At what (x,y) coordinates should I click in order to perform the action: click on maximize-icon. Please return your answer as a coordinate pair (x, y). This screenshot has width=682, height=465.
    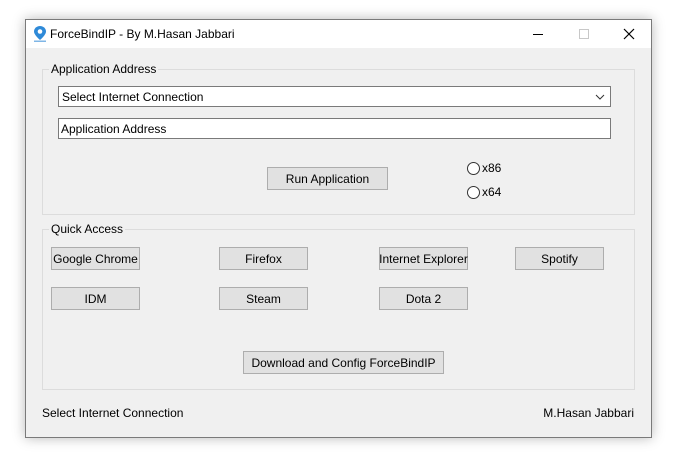
    Looking at the image, I should click on (584, 34).